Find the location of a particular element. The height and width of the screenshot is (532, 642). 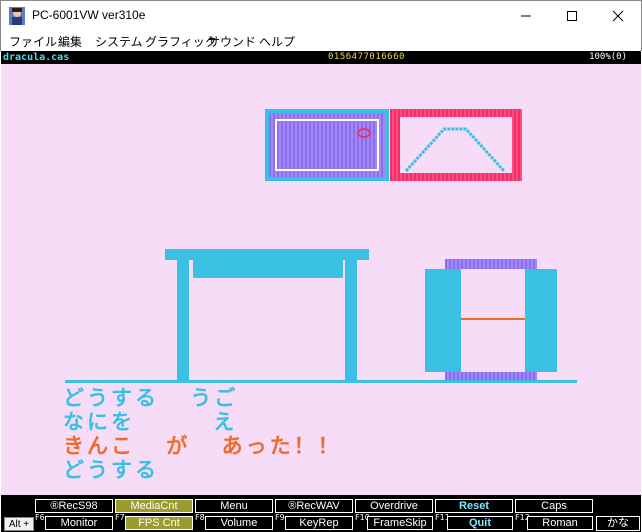

fkey-caps: Caps is located at coordinates (554, 506).